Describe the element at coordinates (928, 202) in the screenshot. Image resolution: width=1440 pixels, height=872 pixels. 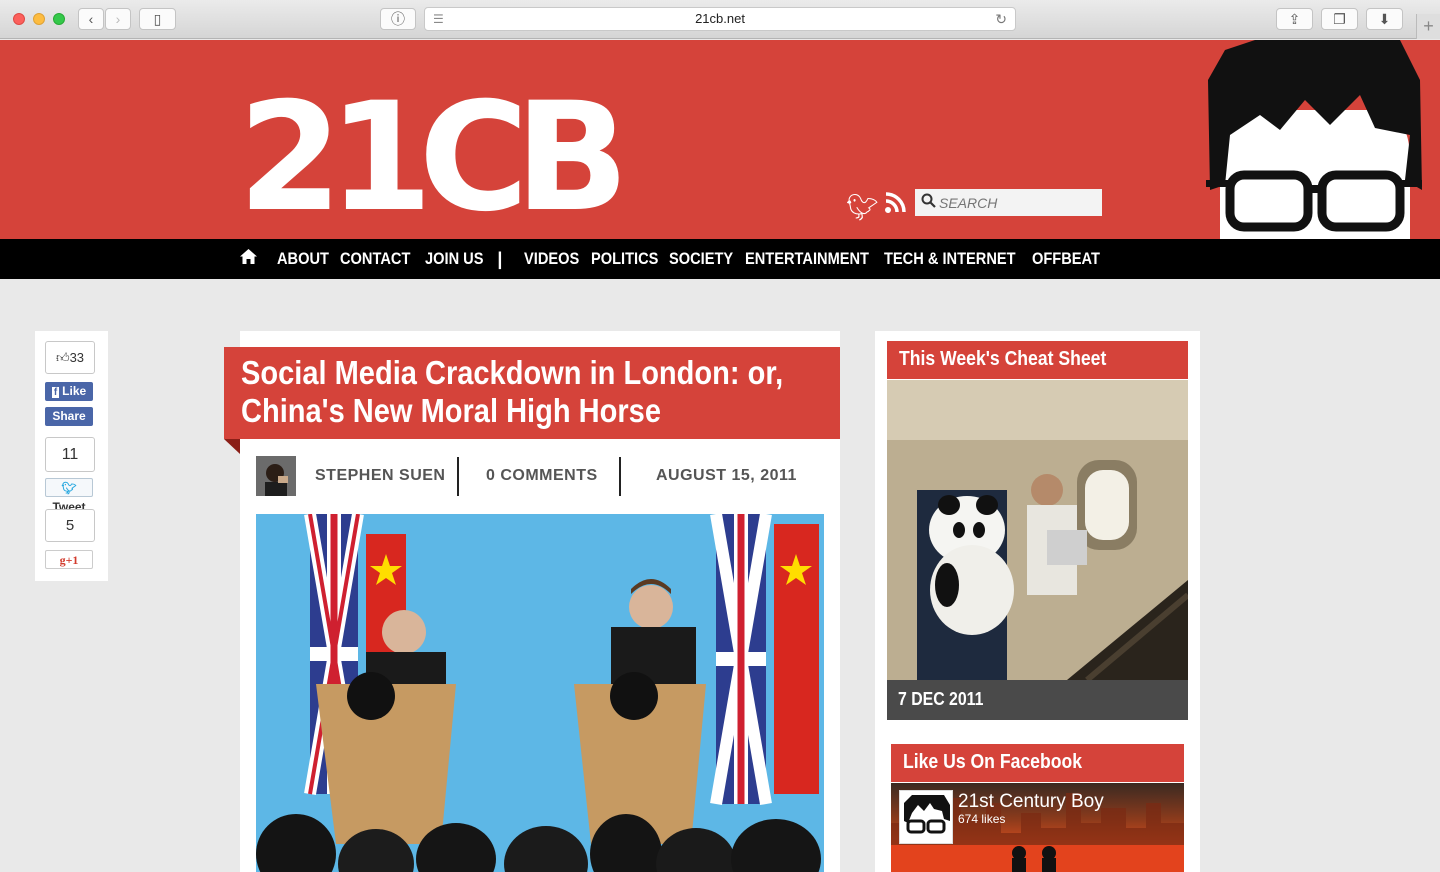
I see `search-icon` at that location.